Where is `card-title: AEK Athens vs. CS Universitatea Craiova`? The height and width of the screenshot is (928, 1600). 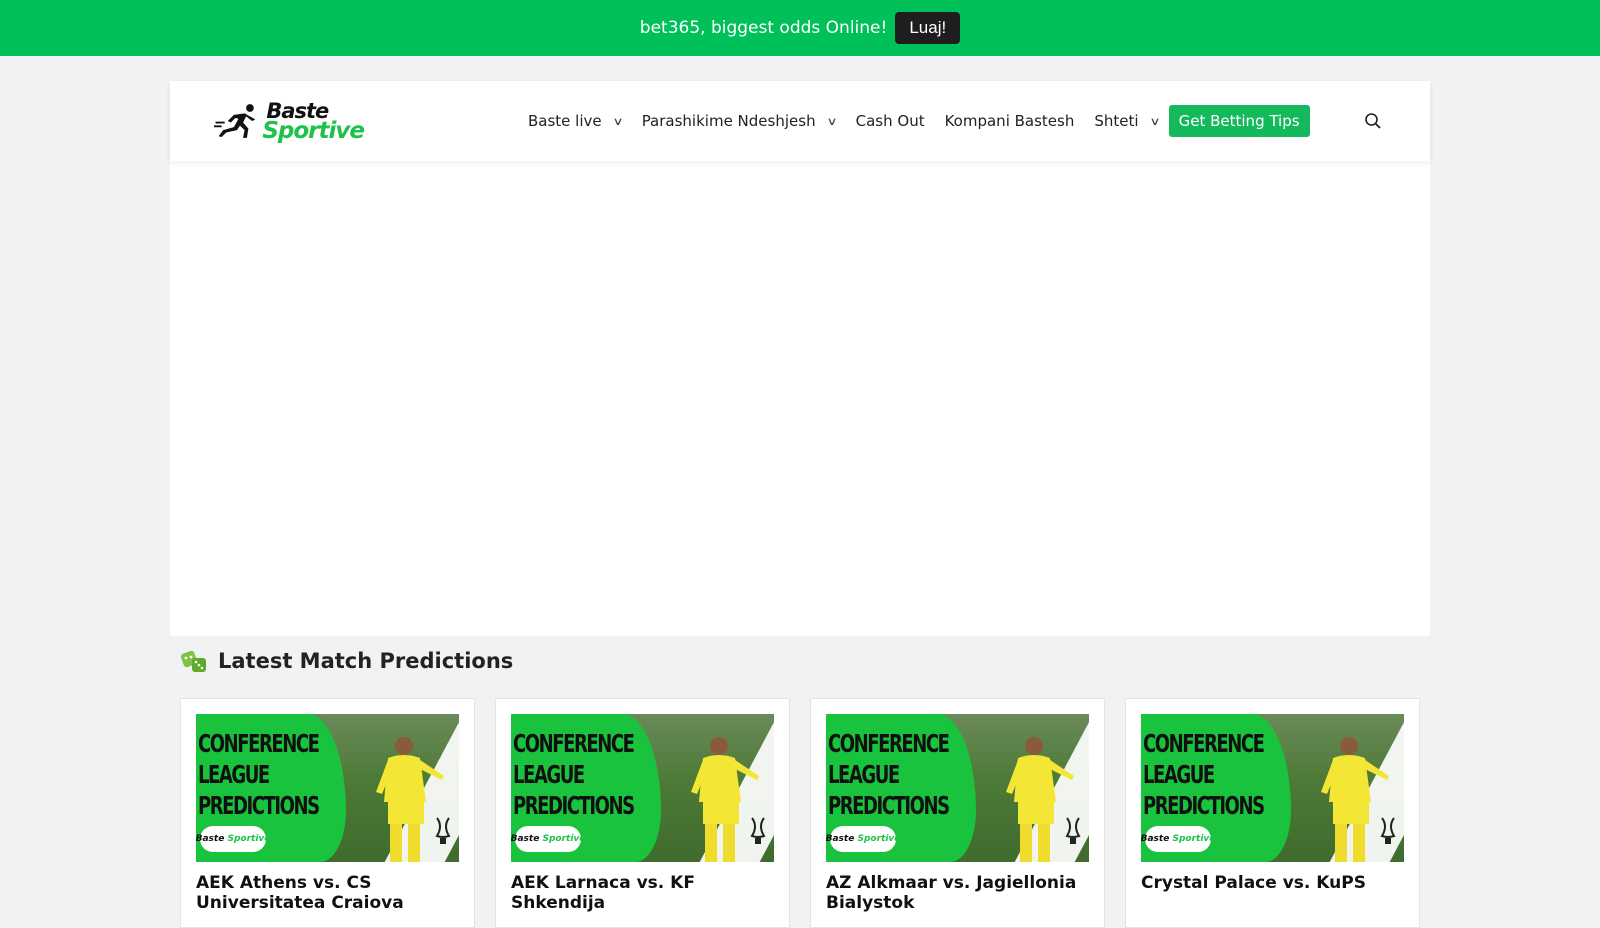 card-title: AEK Athens vs. CS Universitatea Craiova is located at coordinates (327, 893).